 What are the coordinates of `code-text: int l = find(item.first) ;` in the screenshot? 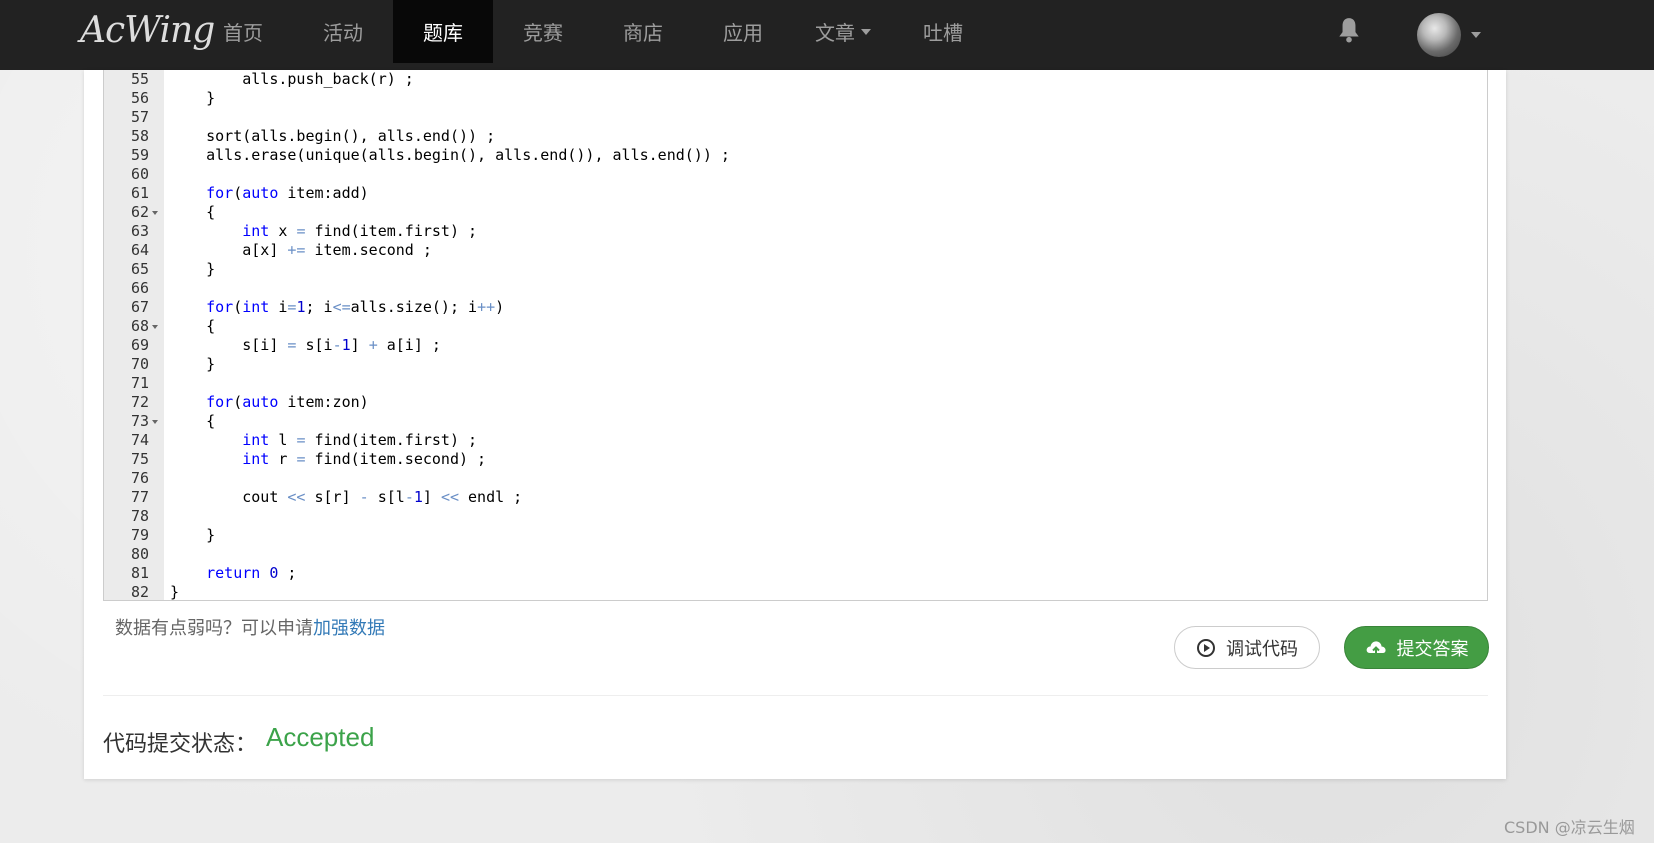 It's located at (360, 440).